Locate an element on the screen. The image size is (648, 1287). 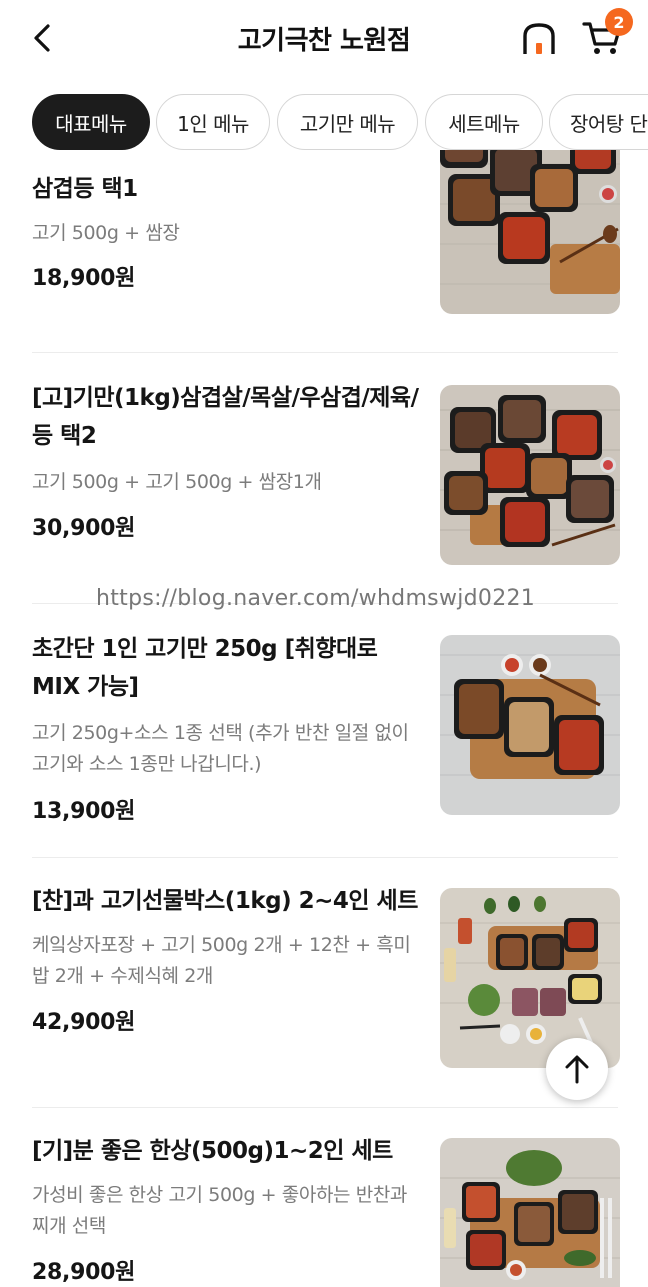
menu-item-description: 가성비 좋은 한상 고기 500g + 좋아하는 반찬과 찌개 선택 is located at coordinates (220, 1210).